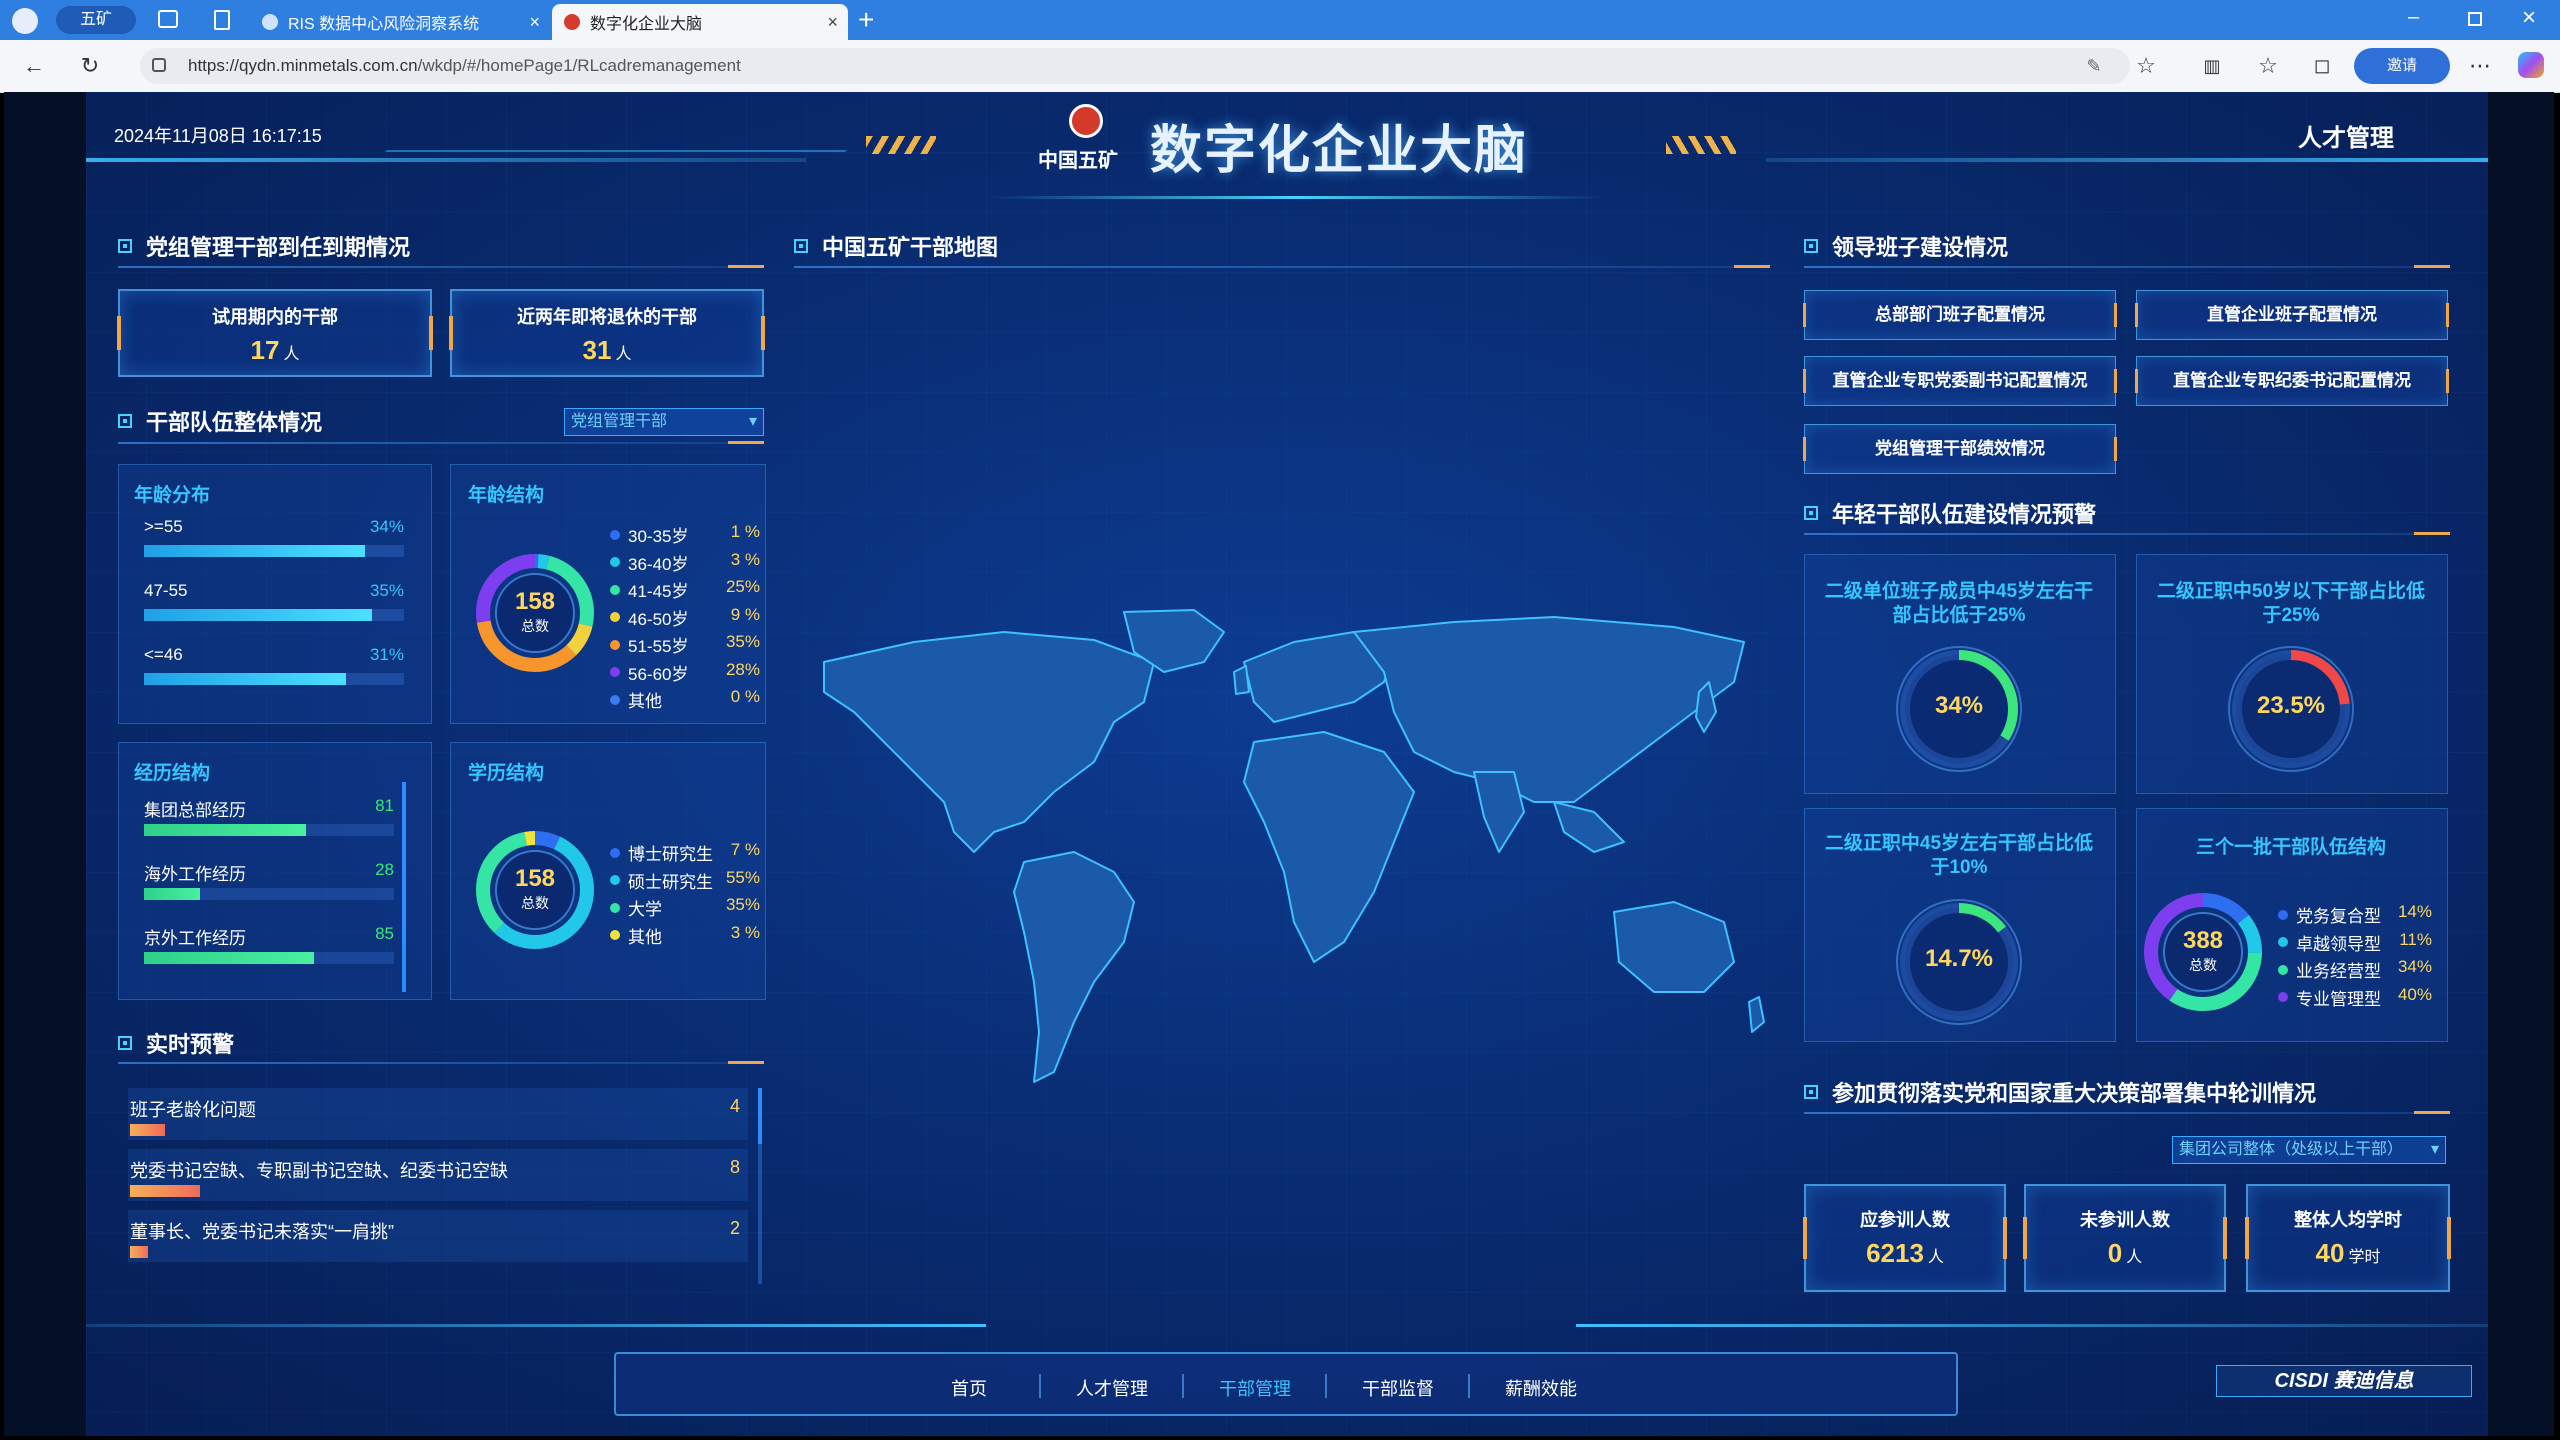 This screenshot has width=2560, height=1440. I want to click on footer-nav-item: 干部监督, so click(1398, 1388).